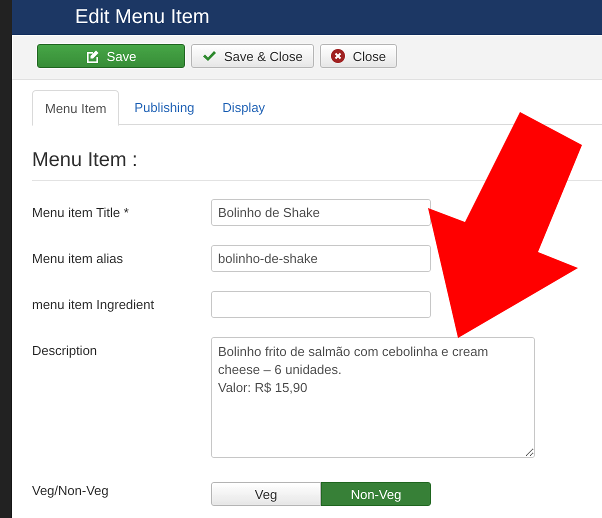 The height and width of the screenshot is (518, 602). Describe the element at coordinates (252, 56) in the screenshot. I see `save-close-button: Save & Close` at that location.